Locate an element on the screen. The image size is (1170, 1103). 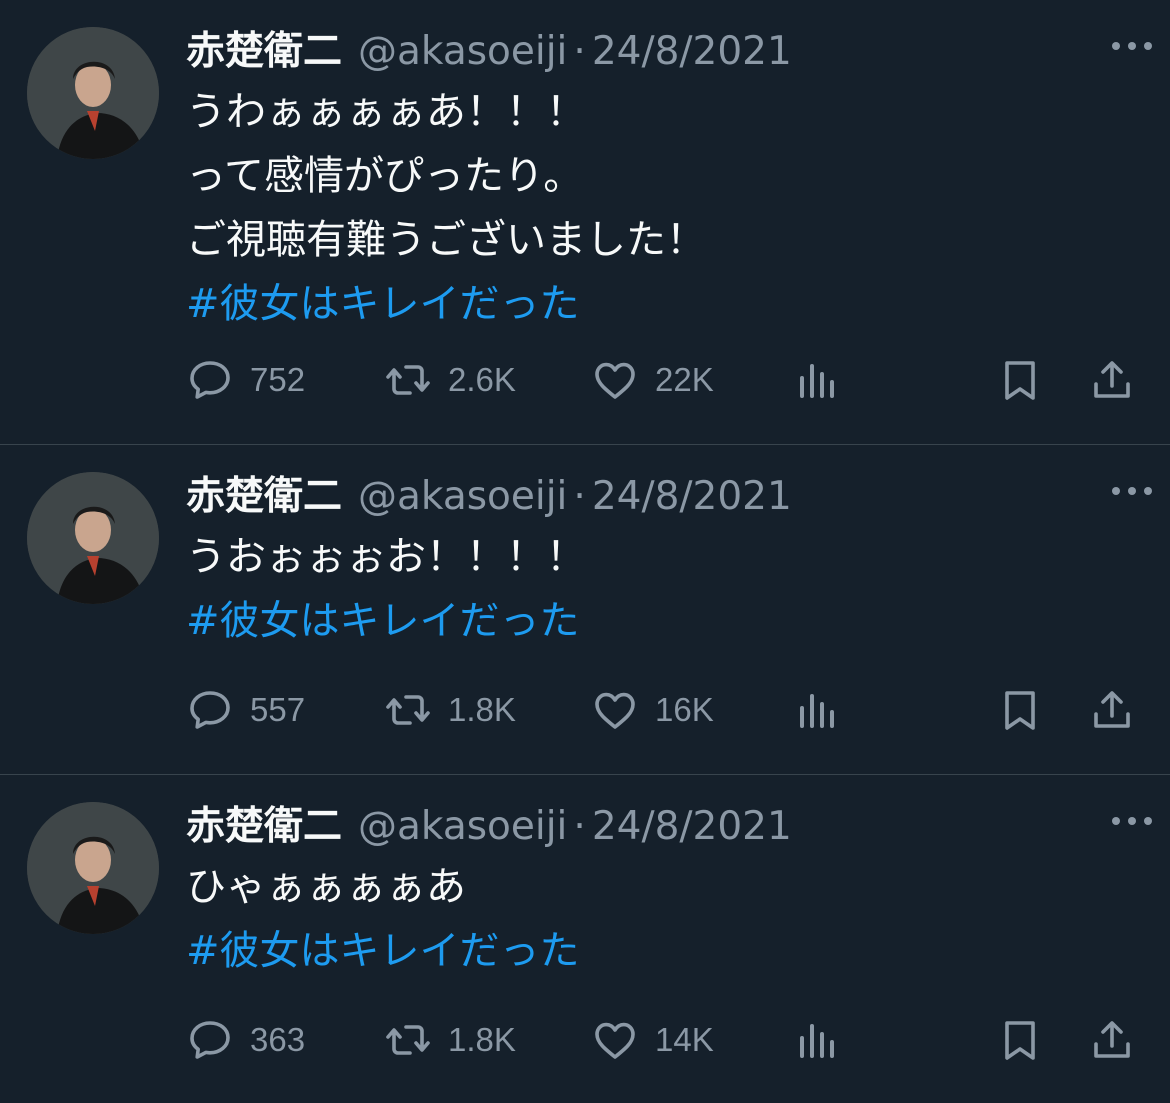
like-count: 22K is located at coordinates (684, 379).